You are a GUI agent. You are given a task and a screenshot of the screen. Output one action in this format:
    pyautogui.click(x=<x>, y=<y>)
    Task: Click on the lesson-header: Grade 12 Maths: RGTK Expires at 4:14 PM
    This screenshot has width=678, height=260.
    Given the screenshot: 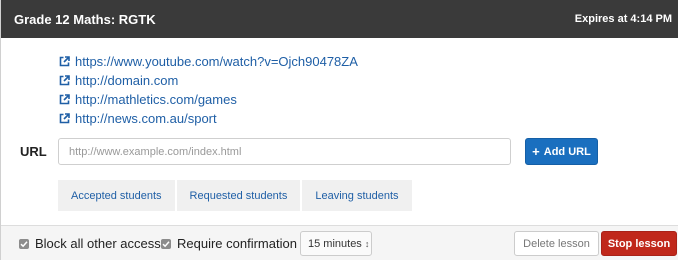 What is the action you would take?
    pyautogui.click(x=339, y=19)
    